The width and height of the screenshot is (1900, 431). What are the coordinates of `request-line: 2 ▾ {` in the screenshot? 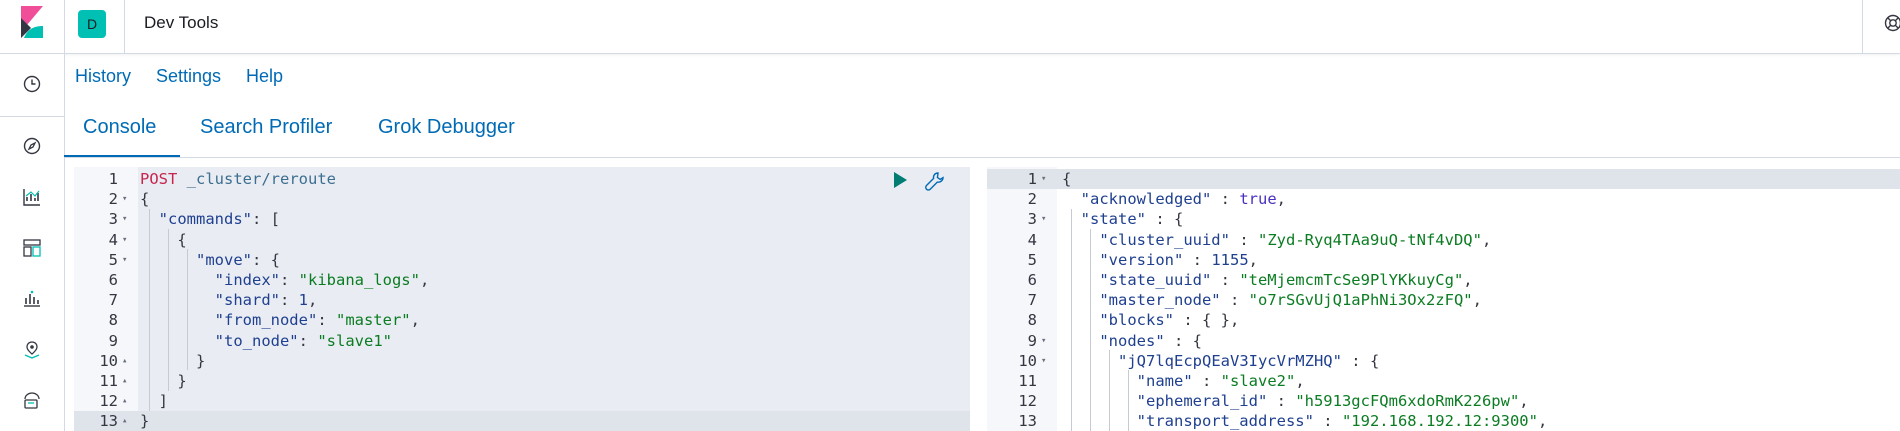 It's located at (522, 199).